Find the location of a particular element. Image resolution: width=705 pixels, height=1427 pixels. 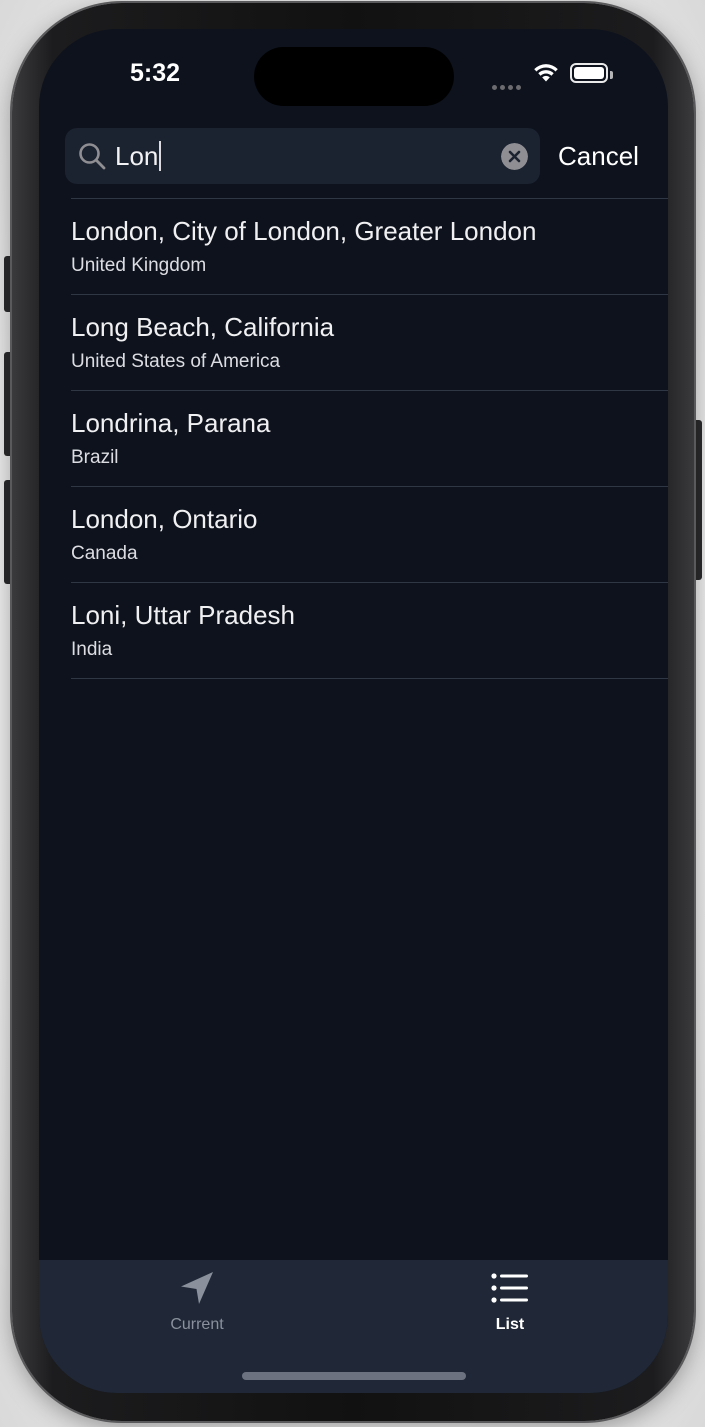

result-title: Loni, Uttar Pradesh is located at coordinates (183, 615).